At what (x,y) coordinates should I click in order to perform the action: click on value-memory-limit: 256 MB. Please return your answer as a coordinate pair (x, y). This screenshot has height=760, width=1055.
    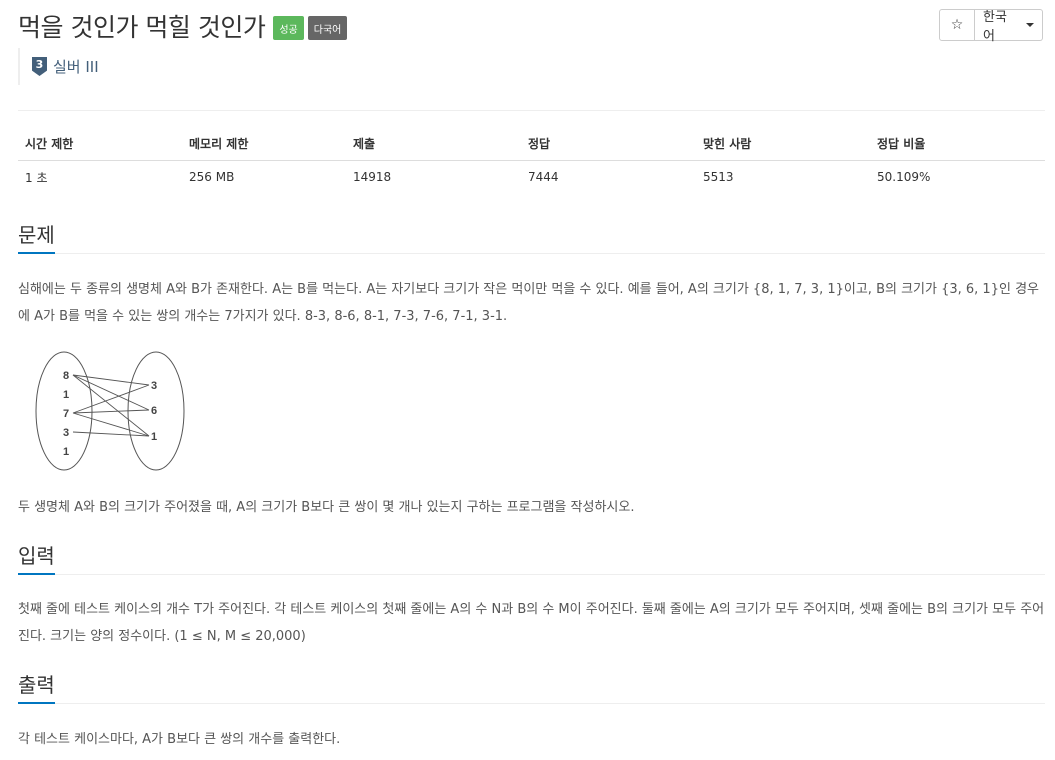
    Looking at the image, I should click on (212, 177).